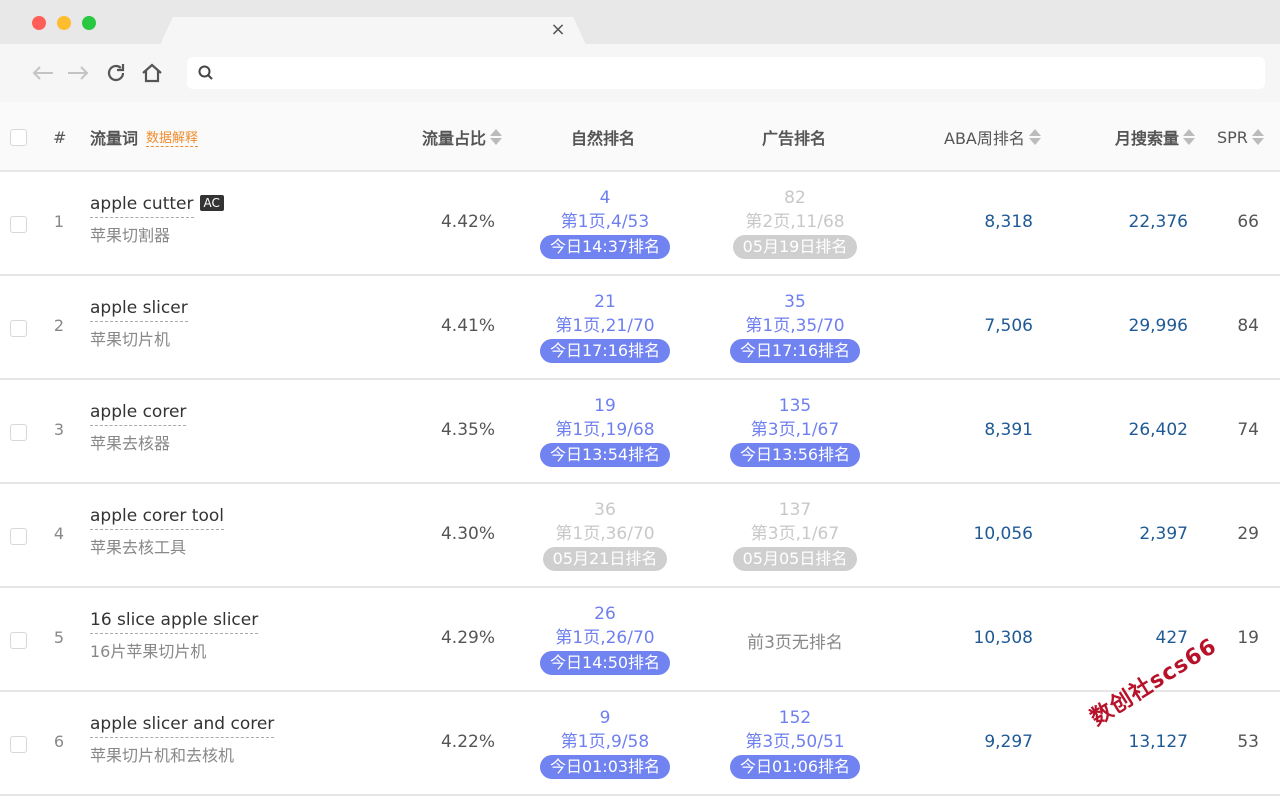  Describe the element at coordinates (39, 23) in the screenshot. I see `close-window-button` at that location.